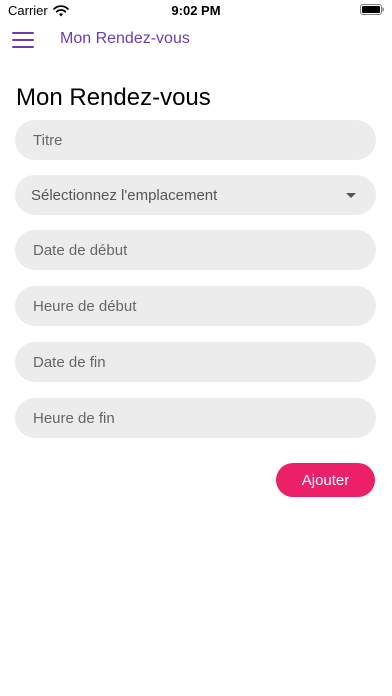  I want to click on location-select-label: Sélectionnez l'emplacement, so click(124, 195).